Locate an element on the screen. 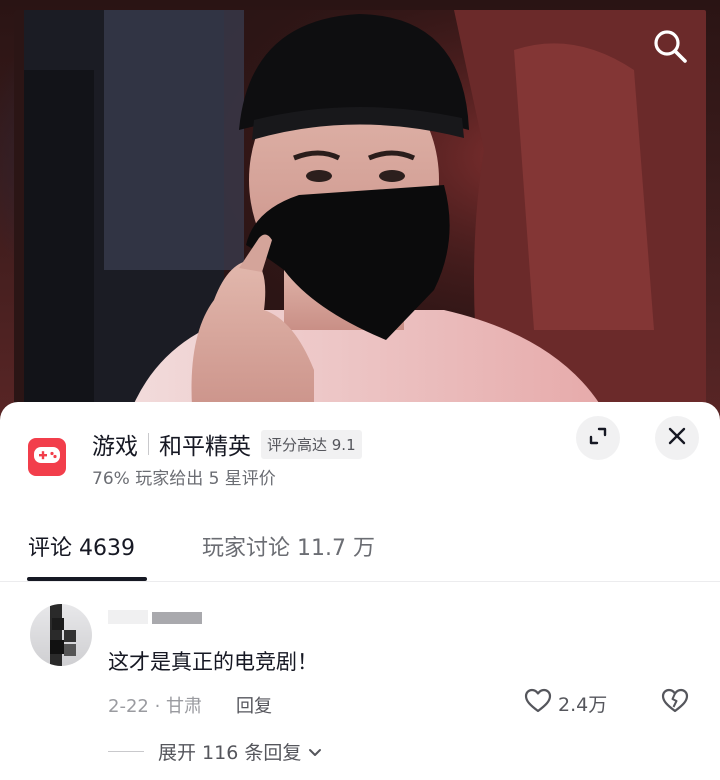  comment-text: 这才是真正的电竞剧！ is located at coordinates (213, 662).